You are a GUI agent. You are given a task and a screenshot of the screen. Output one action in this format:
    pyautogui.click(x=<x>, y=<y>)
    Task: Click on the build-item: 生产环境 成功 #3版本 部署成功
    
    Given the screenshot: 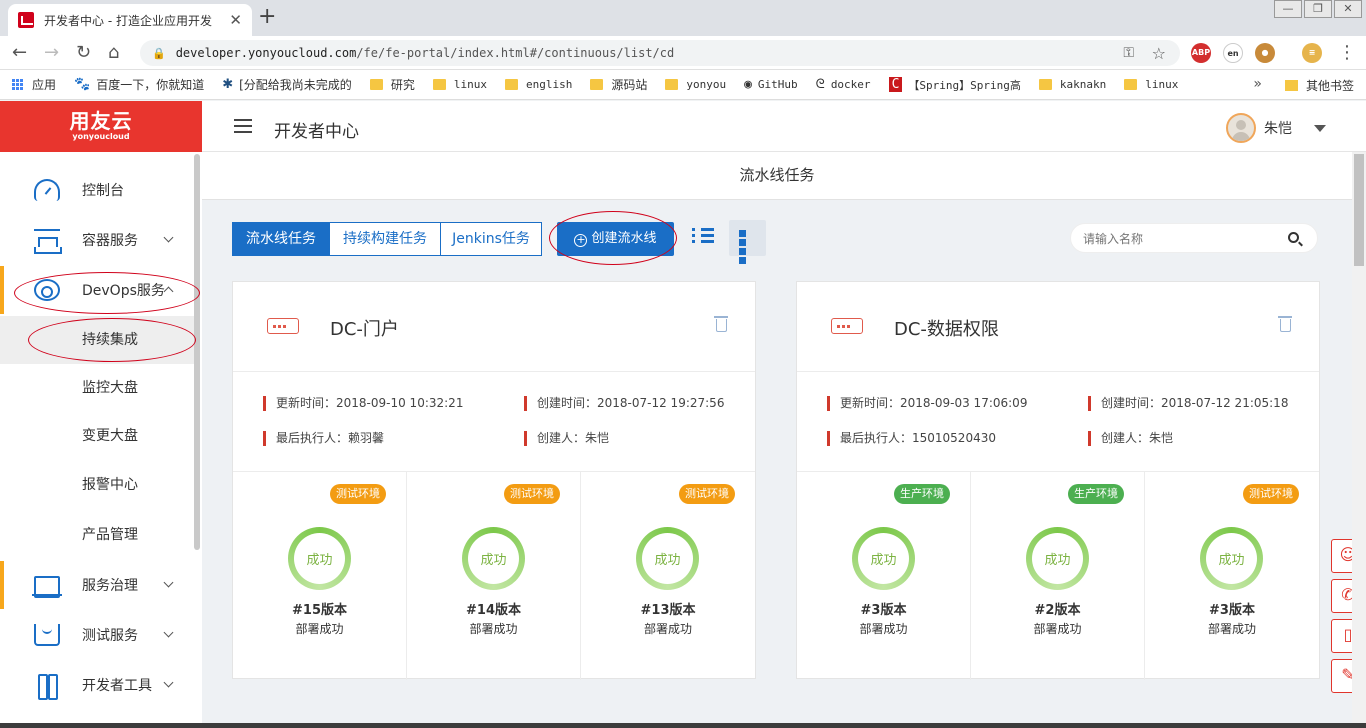 What is the action you would take?
    pyautogui.click(x=884, y=576)
    